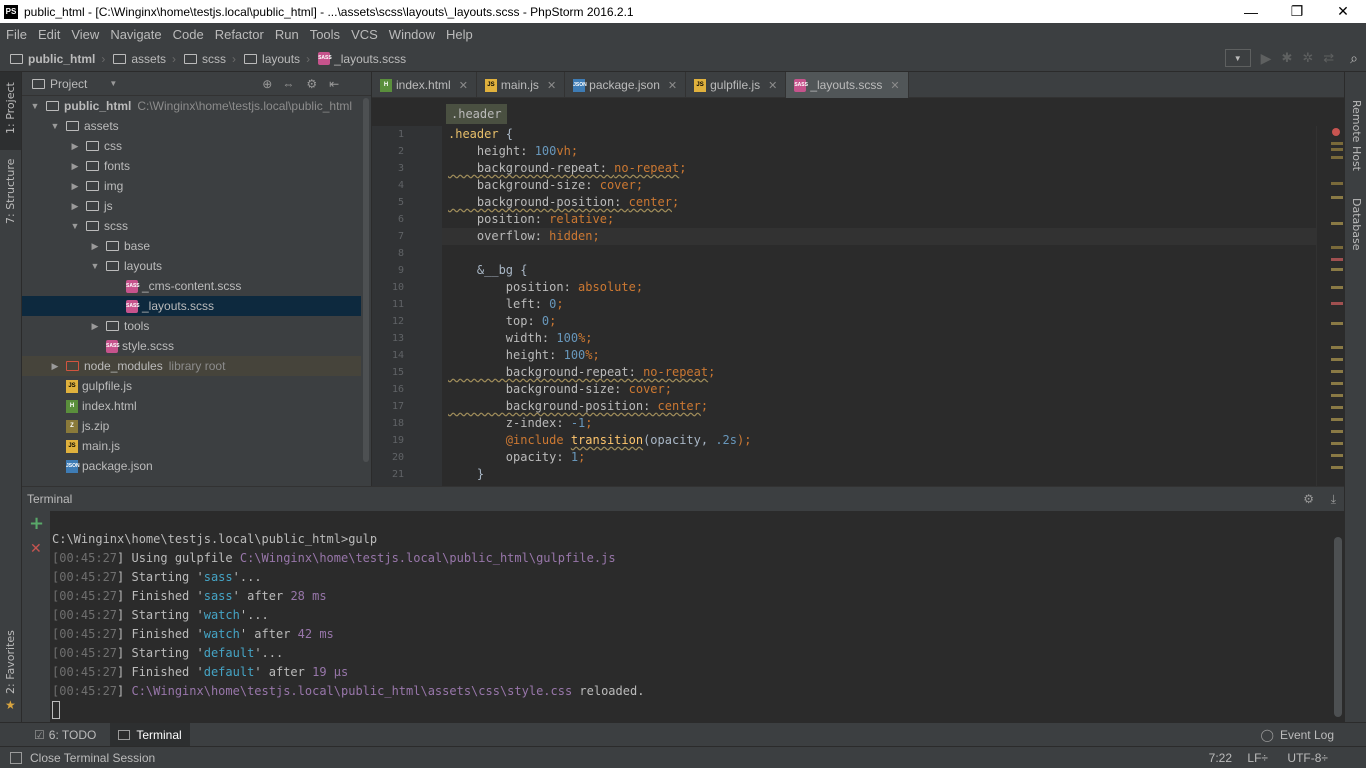 Image resolution: width=1366 pixels, height=768 pixels. Describe the element at coordinates (626, 85) in the screenshot. I see `editor-tab: JSON package.json ✕` at that location.